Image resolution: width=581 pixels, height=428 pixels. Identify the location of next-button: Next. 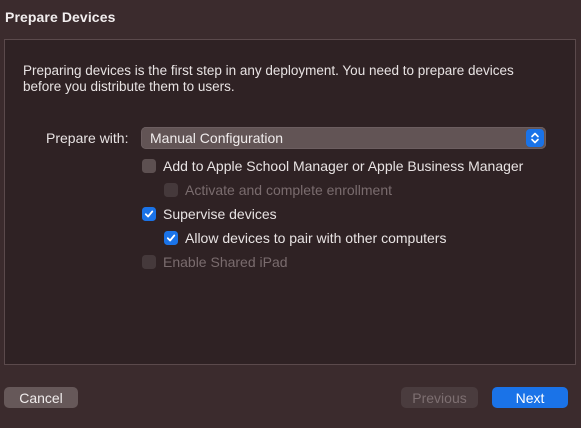
(530, 397).